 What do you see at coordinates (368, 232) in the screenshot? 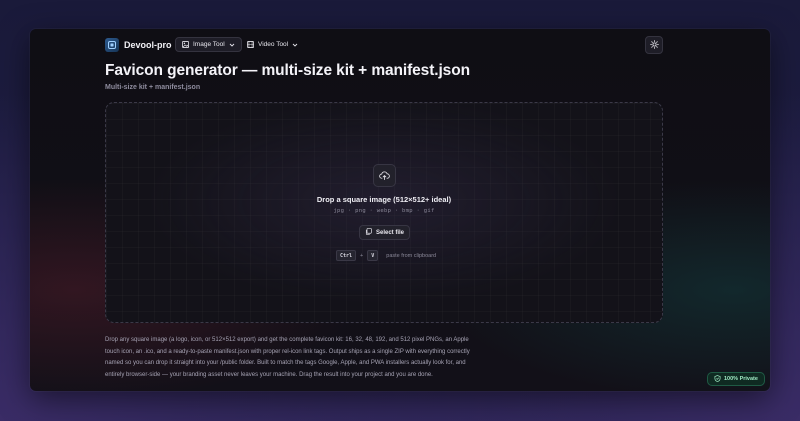
I see `file-copy-icon` at bounding box center [368, 232].